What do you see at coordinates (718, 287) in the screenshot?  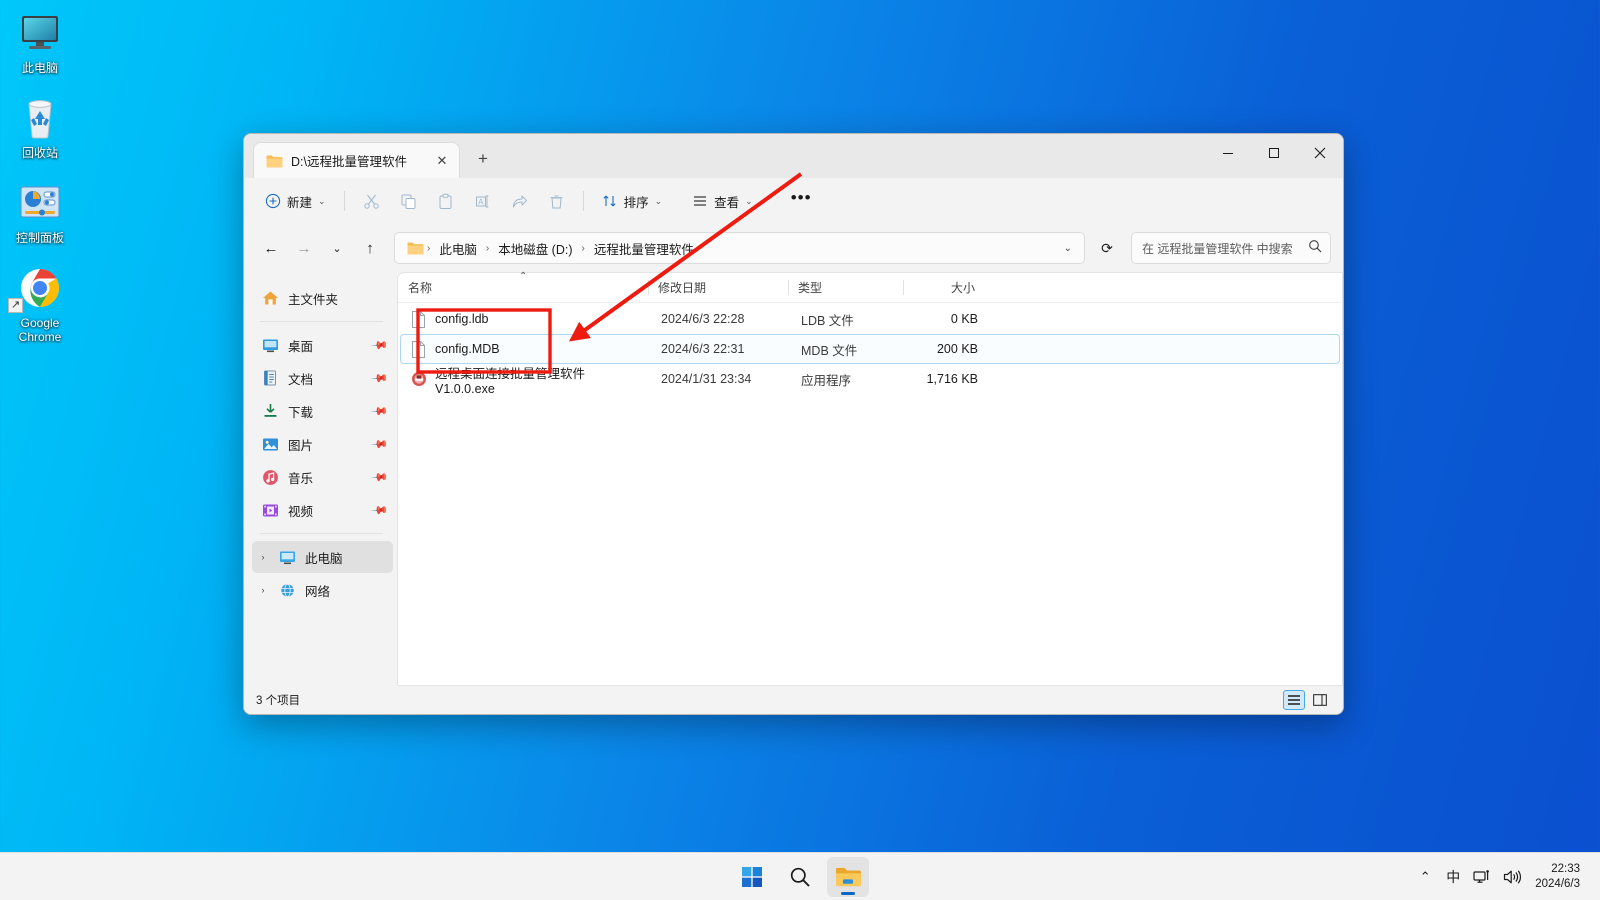 I see `column-header-date: 修改日期` at bounding box center [718, 287].